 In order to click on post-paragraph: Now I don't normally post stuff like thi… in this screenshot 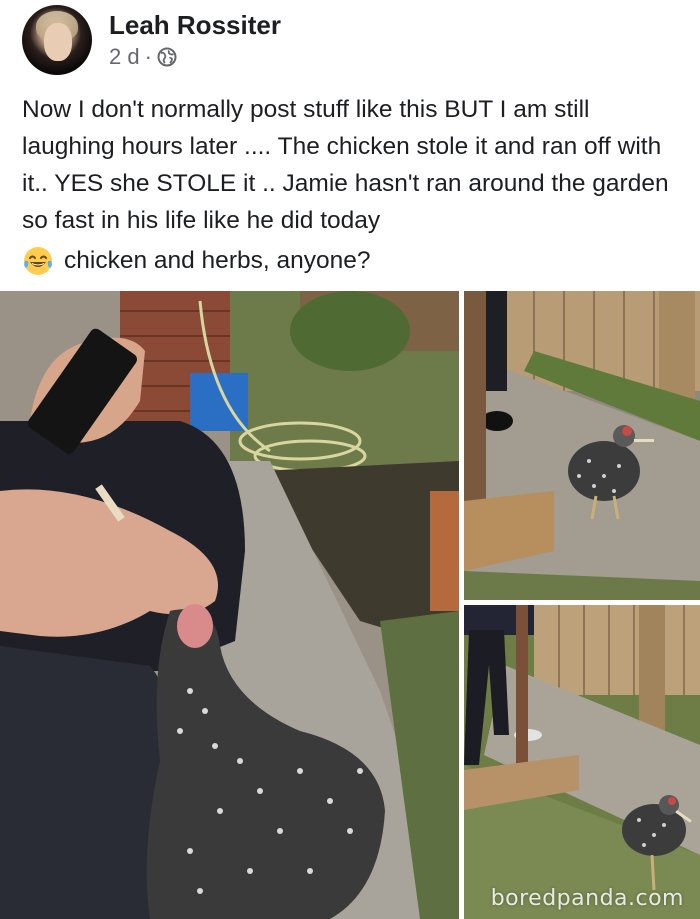, I will do `click(345, 165)`.